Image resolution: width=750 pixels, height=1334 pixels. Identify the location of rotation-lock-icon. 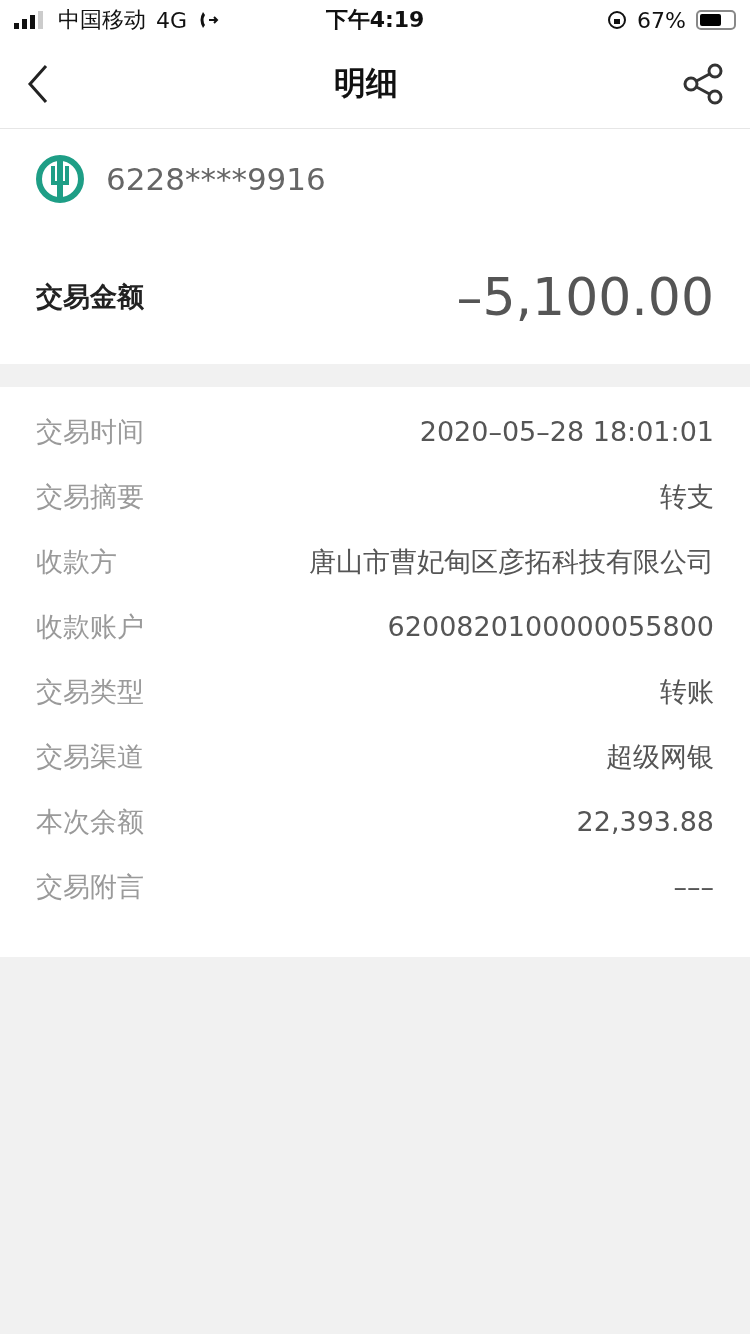
(617, 20).